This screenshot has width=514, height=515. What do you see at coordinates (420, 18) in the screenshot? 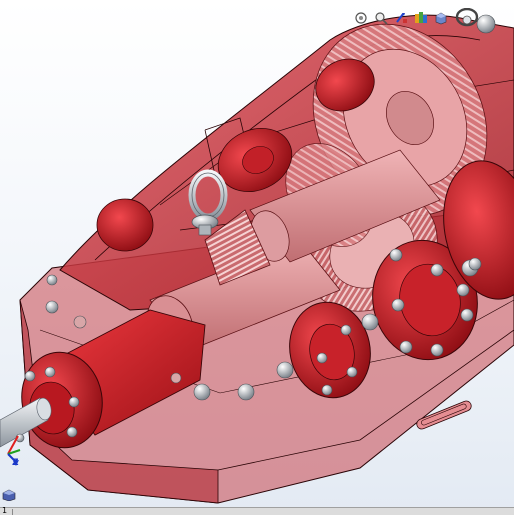
I see `display-style-icon` at bounding box center [420, 18].